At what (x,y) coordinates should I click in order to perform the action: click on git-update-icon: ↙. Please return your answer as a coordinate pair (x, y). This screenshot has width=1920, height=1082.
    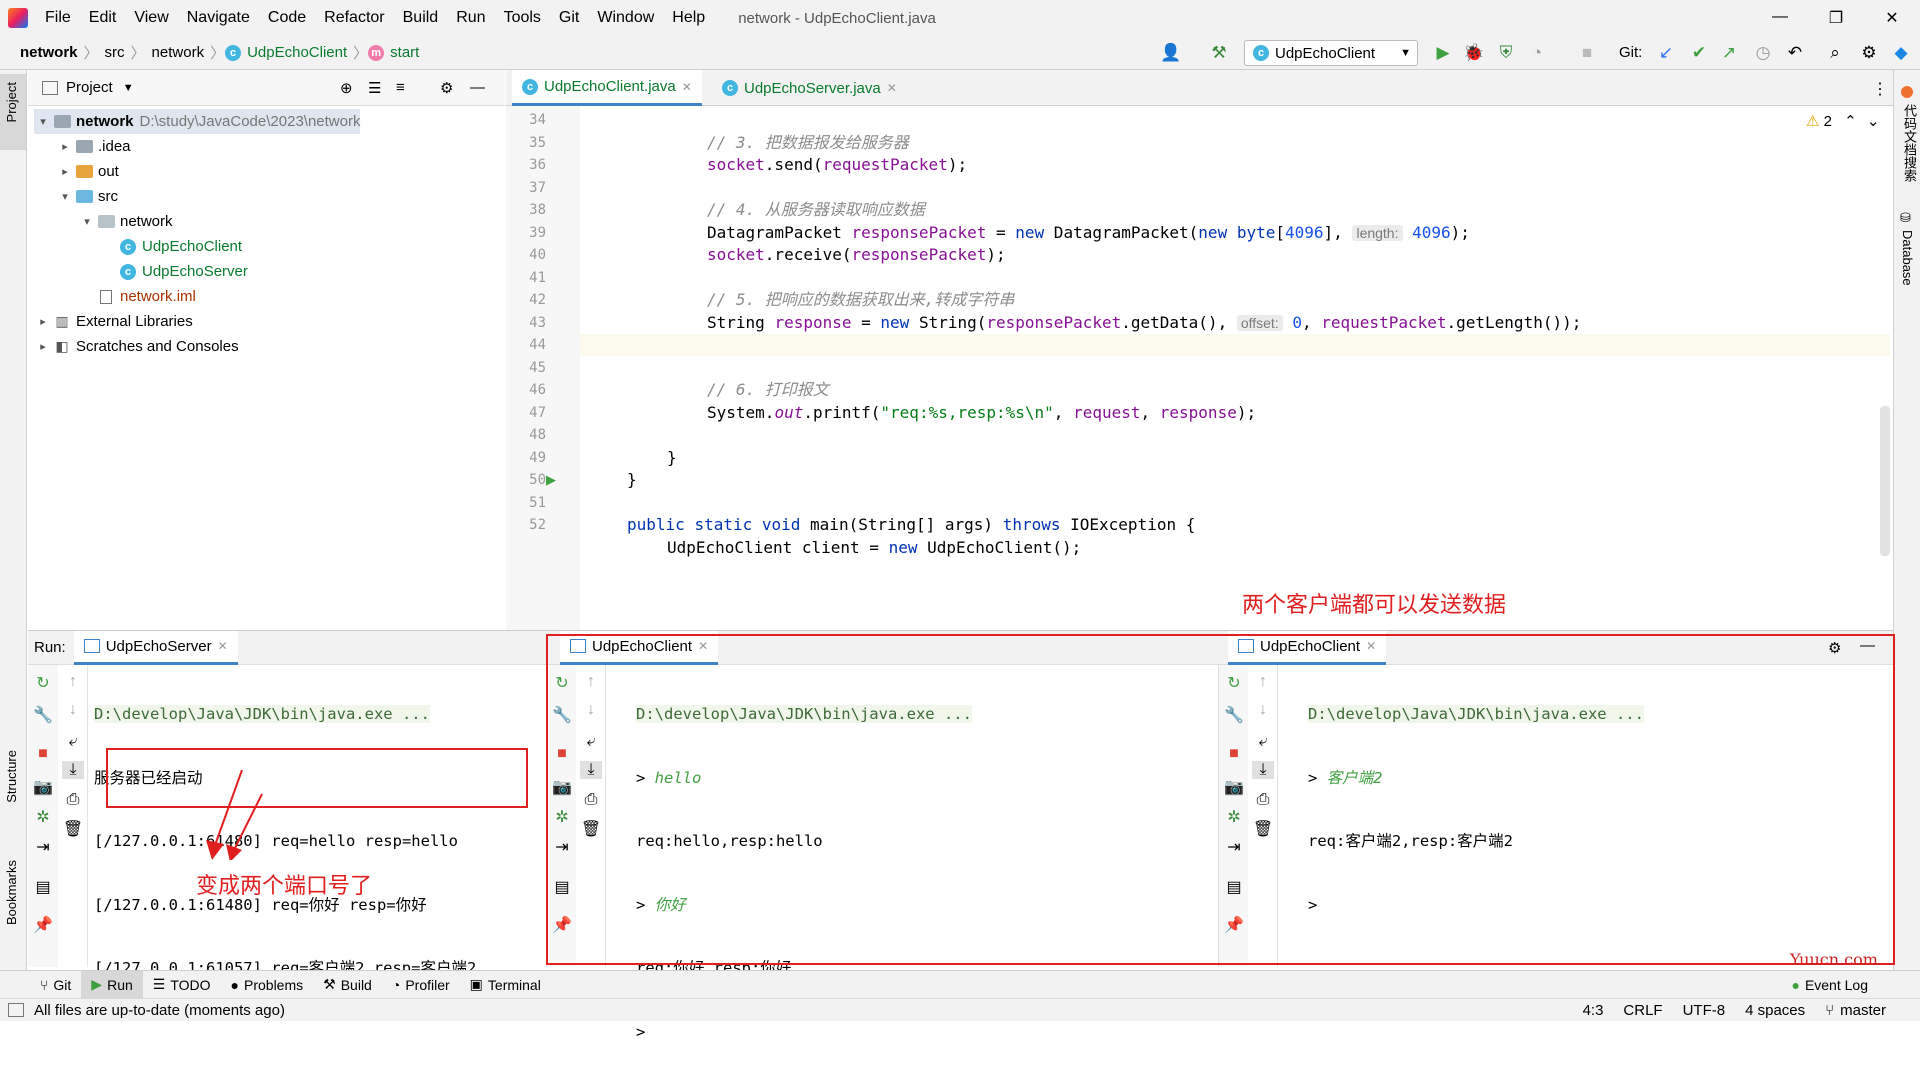
    Looking at the image, I should click on (1666, 53).